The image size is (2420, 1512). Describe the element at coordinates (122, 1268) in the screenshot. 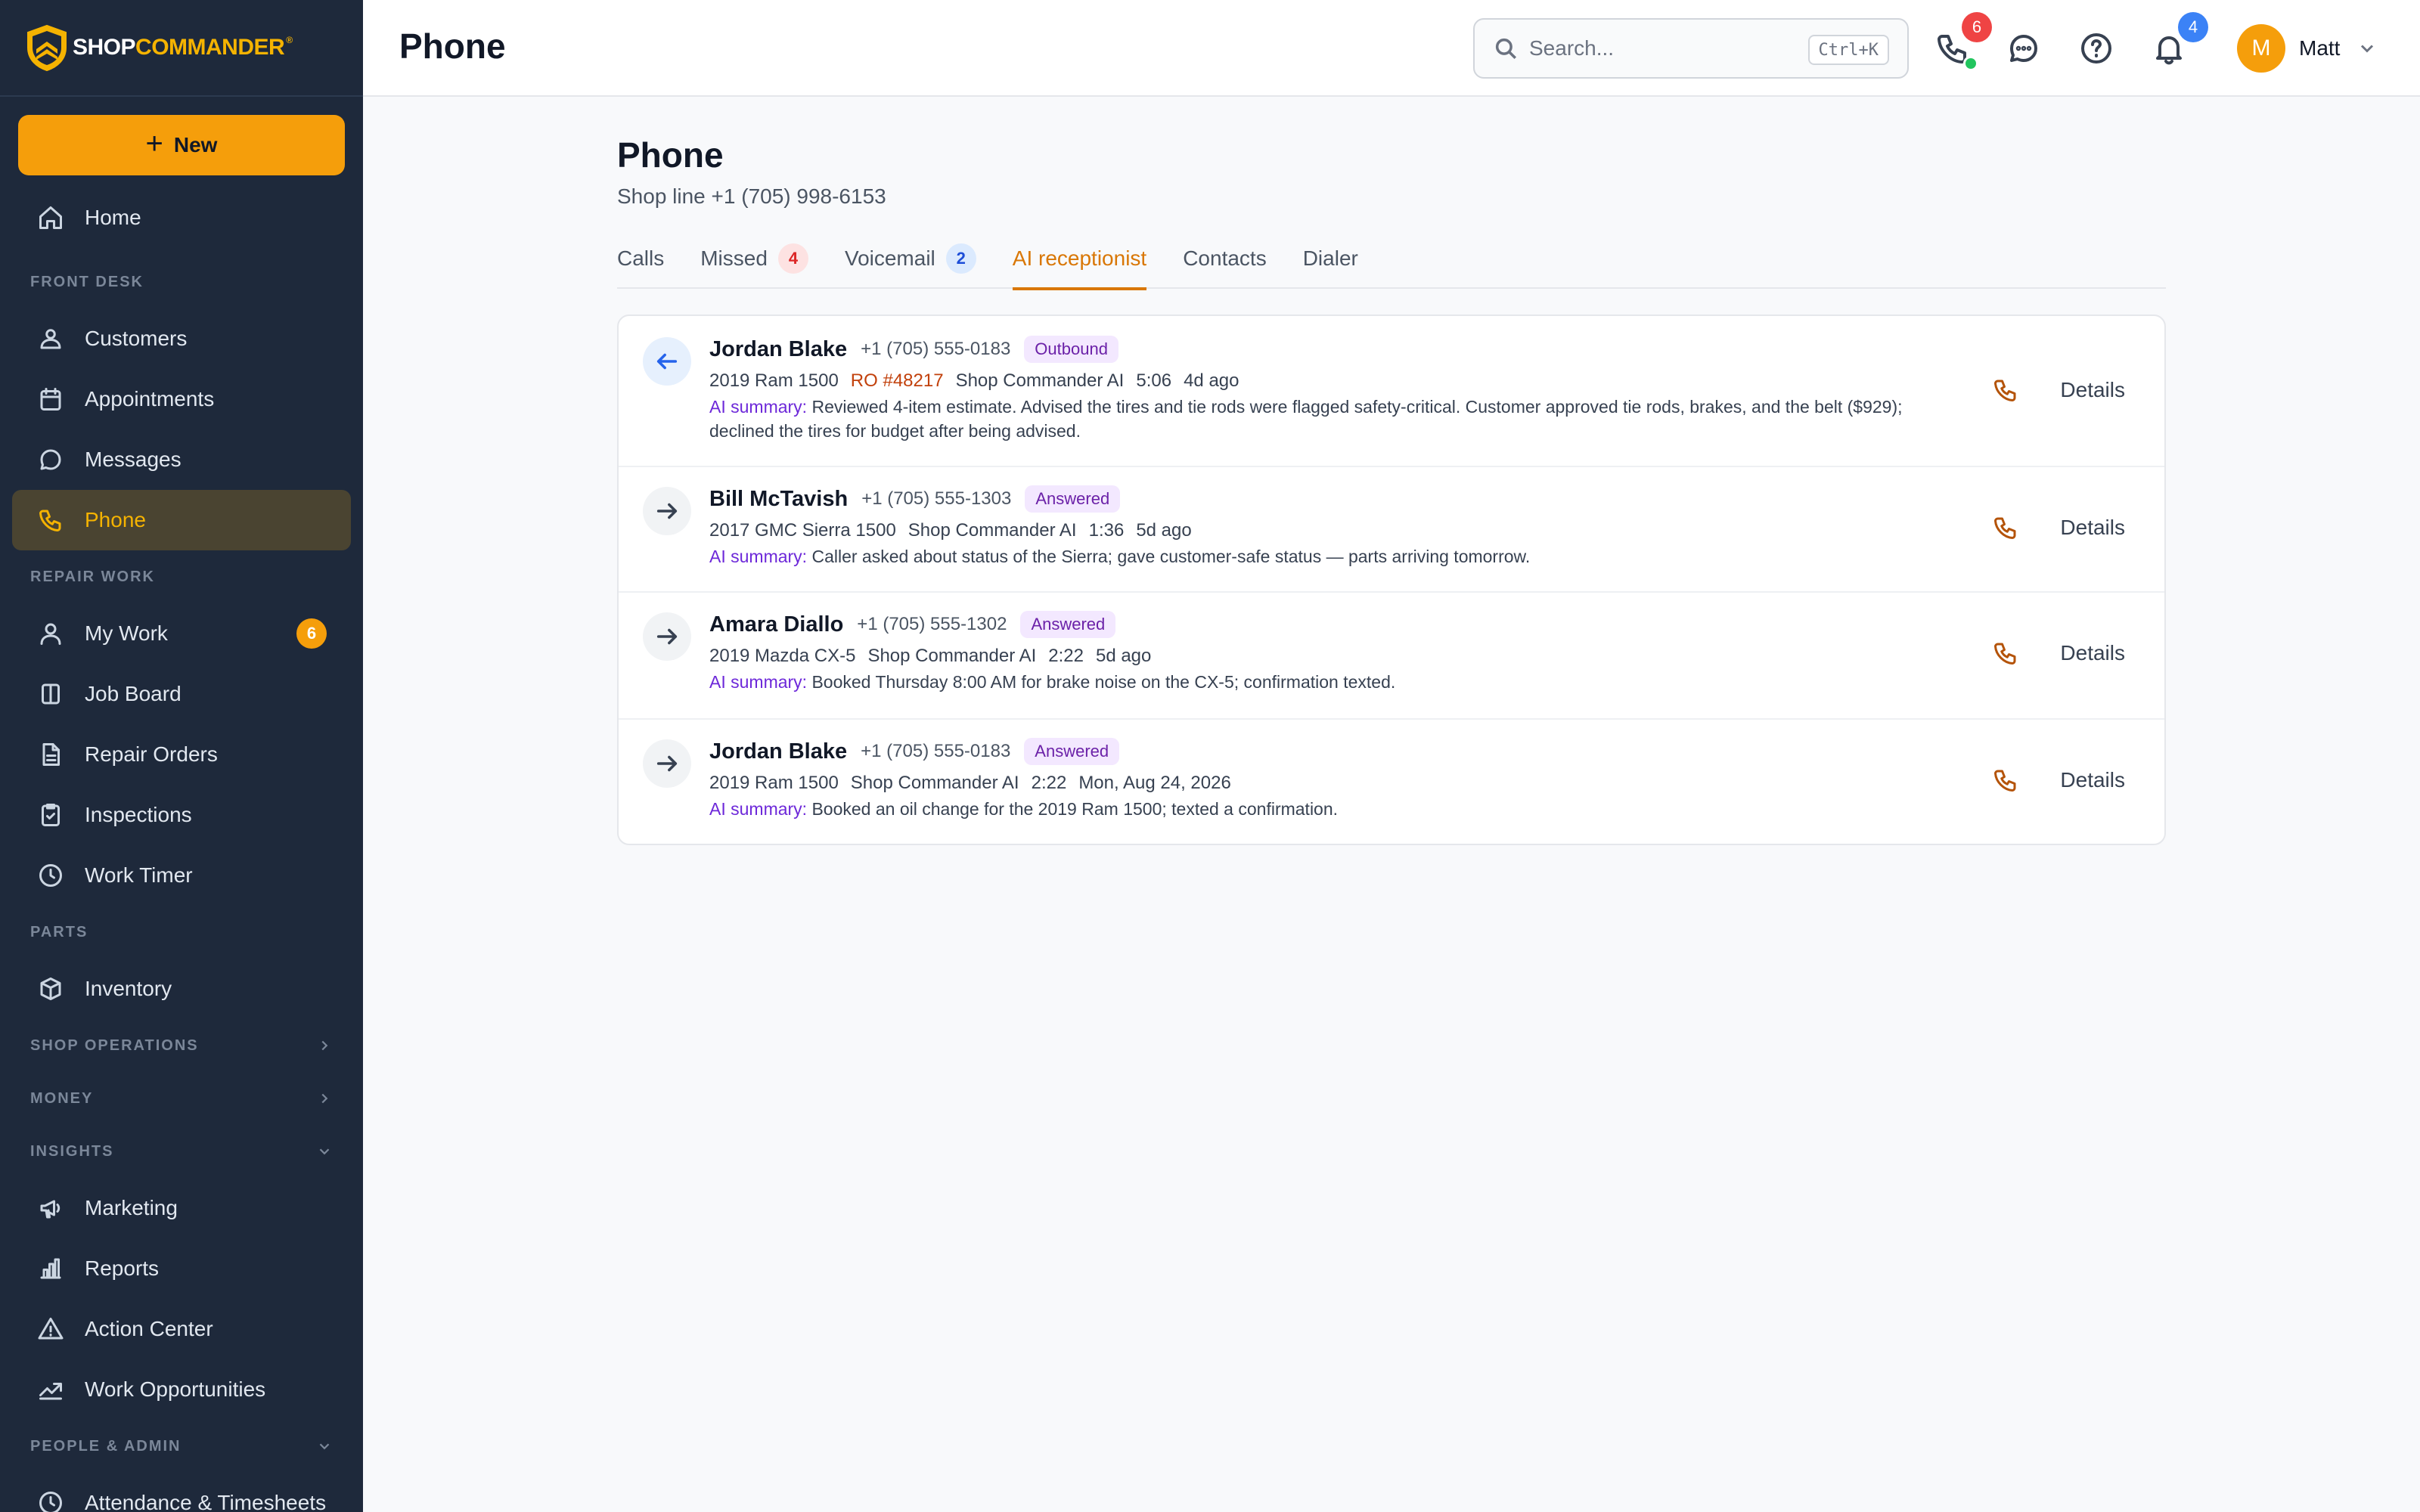

I see `sidebar-item-label: Reports` at that location.